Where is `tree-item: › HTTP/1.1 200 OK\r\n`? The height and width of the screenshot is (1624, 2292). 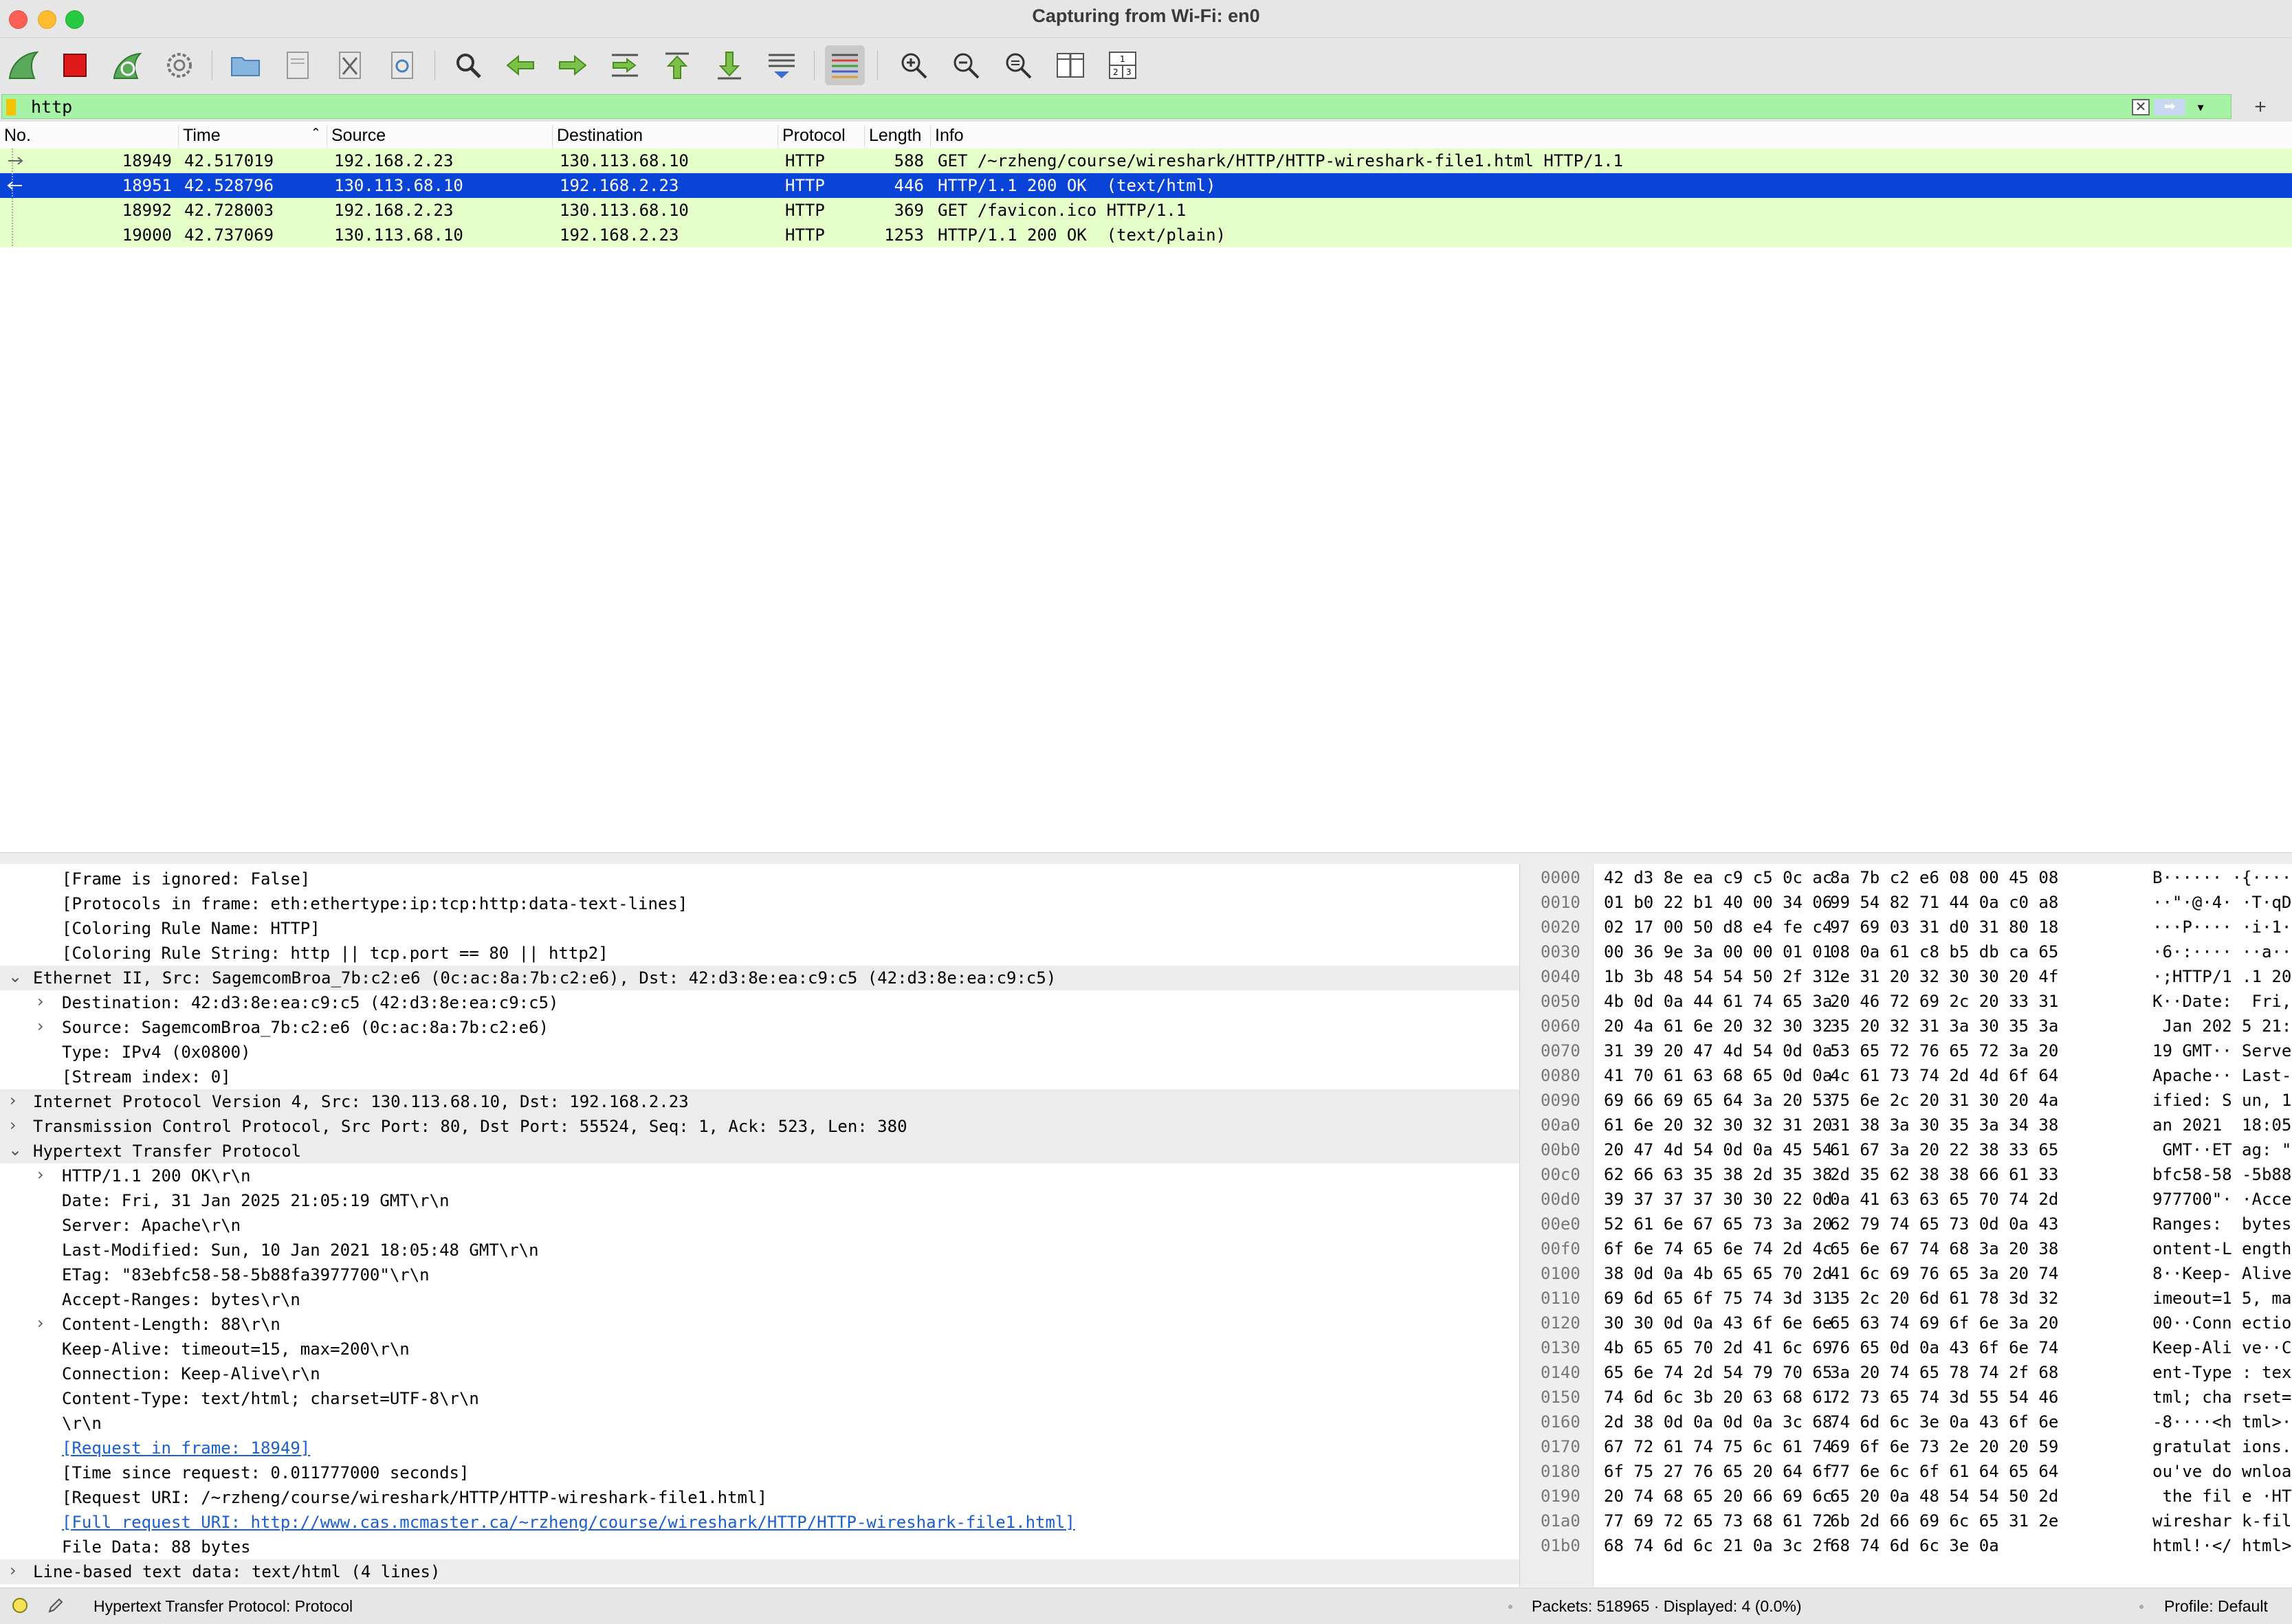 tree-item: › HTTP/1.1 200 OK\r\n is located at coordinates (759, 1176).